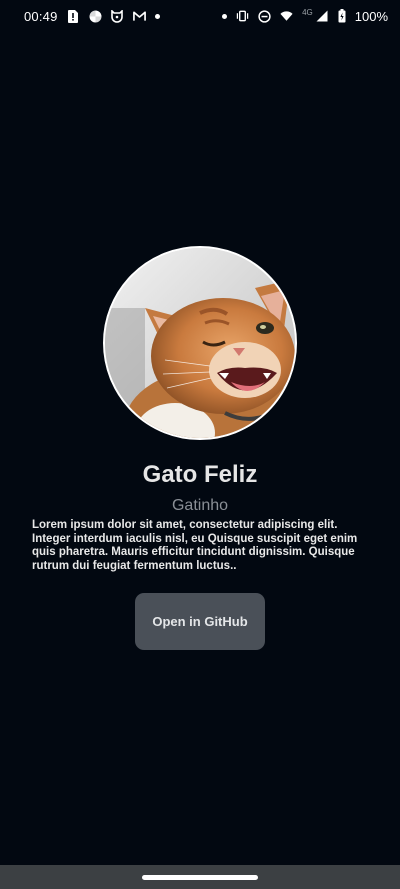 This screenshot has height=889, width=400. I want to click on vibrate-icon, so click(242, 16).